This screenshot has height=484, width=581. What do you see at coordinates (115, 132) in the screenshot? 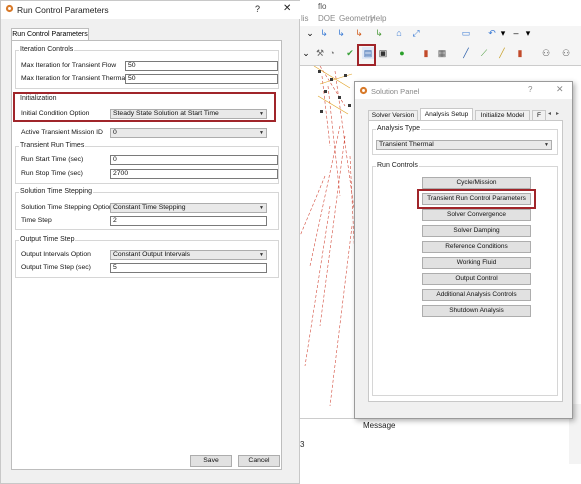
I see `active-mission-value: 0` at bounding box center [115, 132].